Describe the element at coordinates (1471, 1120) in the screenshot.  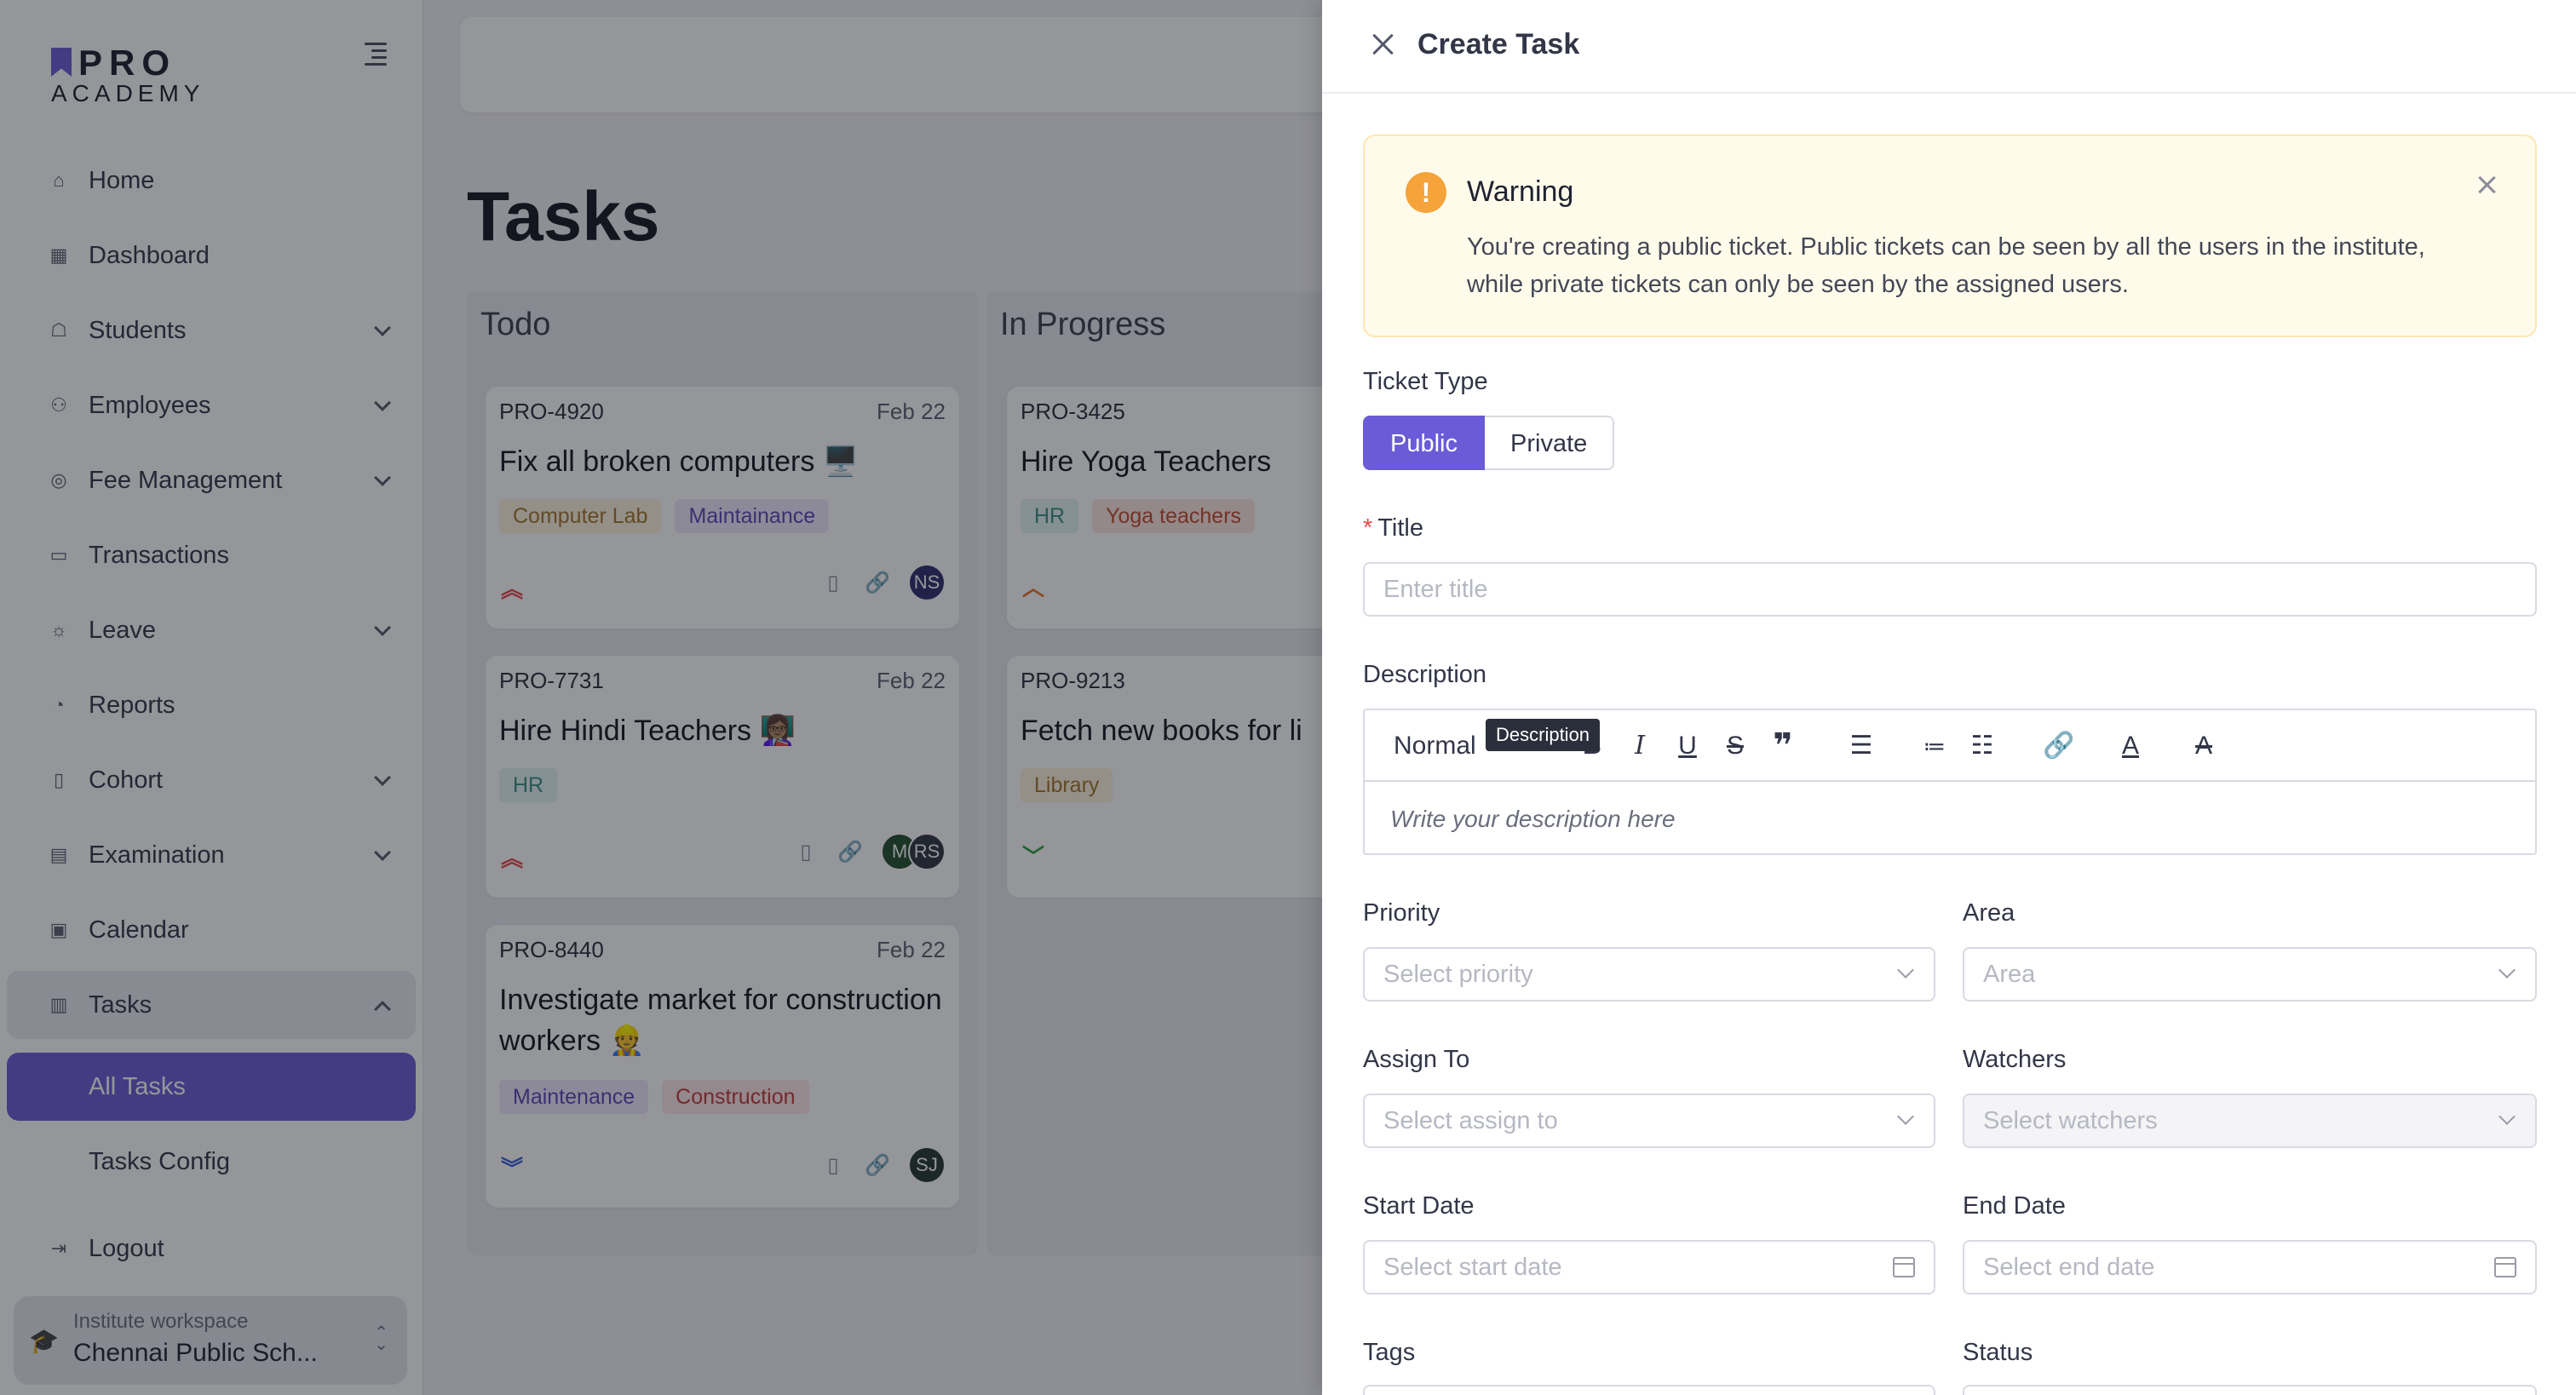
I see `assign-to-placeholder: Select assign to` at that location.